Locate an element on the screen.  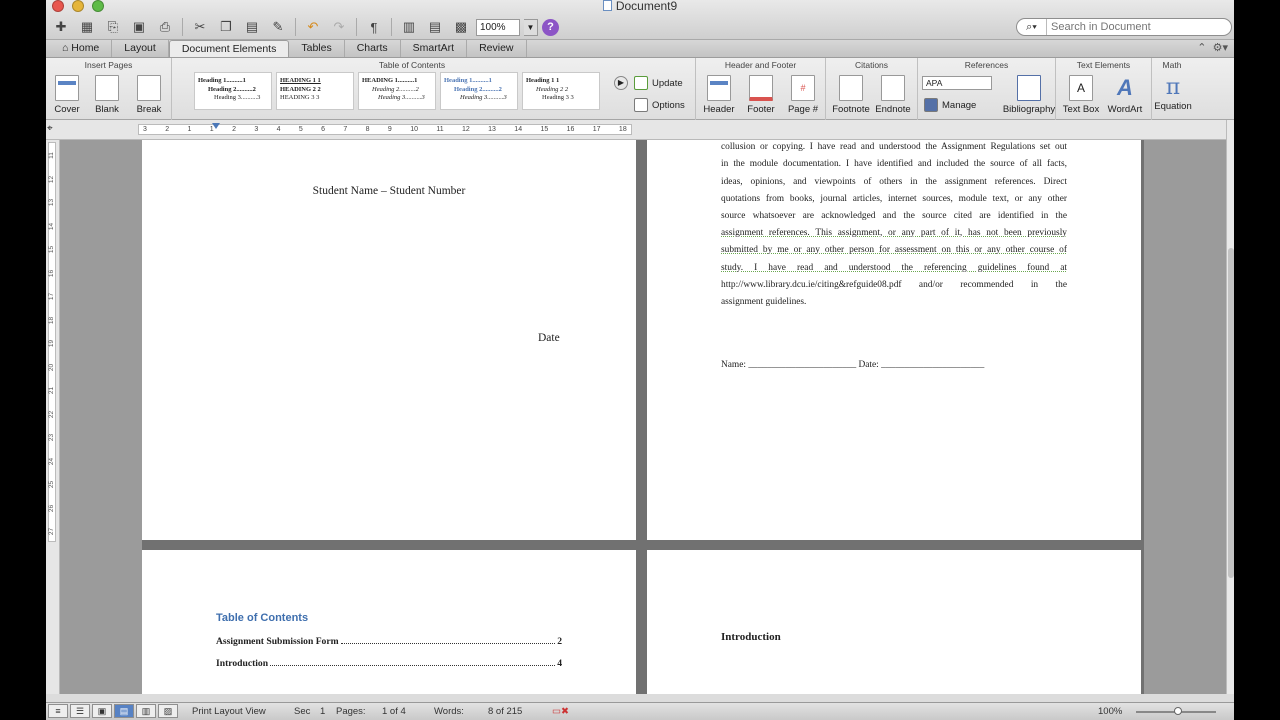
citation-style-select: APA is located at coordinates (957, 83).